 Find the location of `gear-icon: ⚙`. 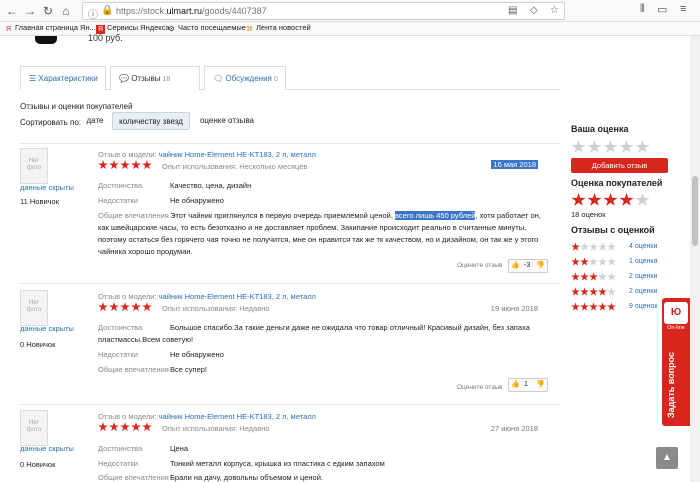

gear-icon: ⚙ is located at coordinates (171, 29).